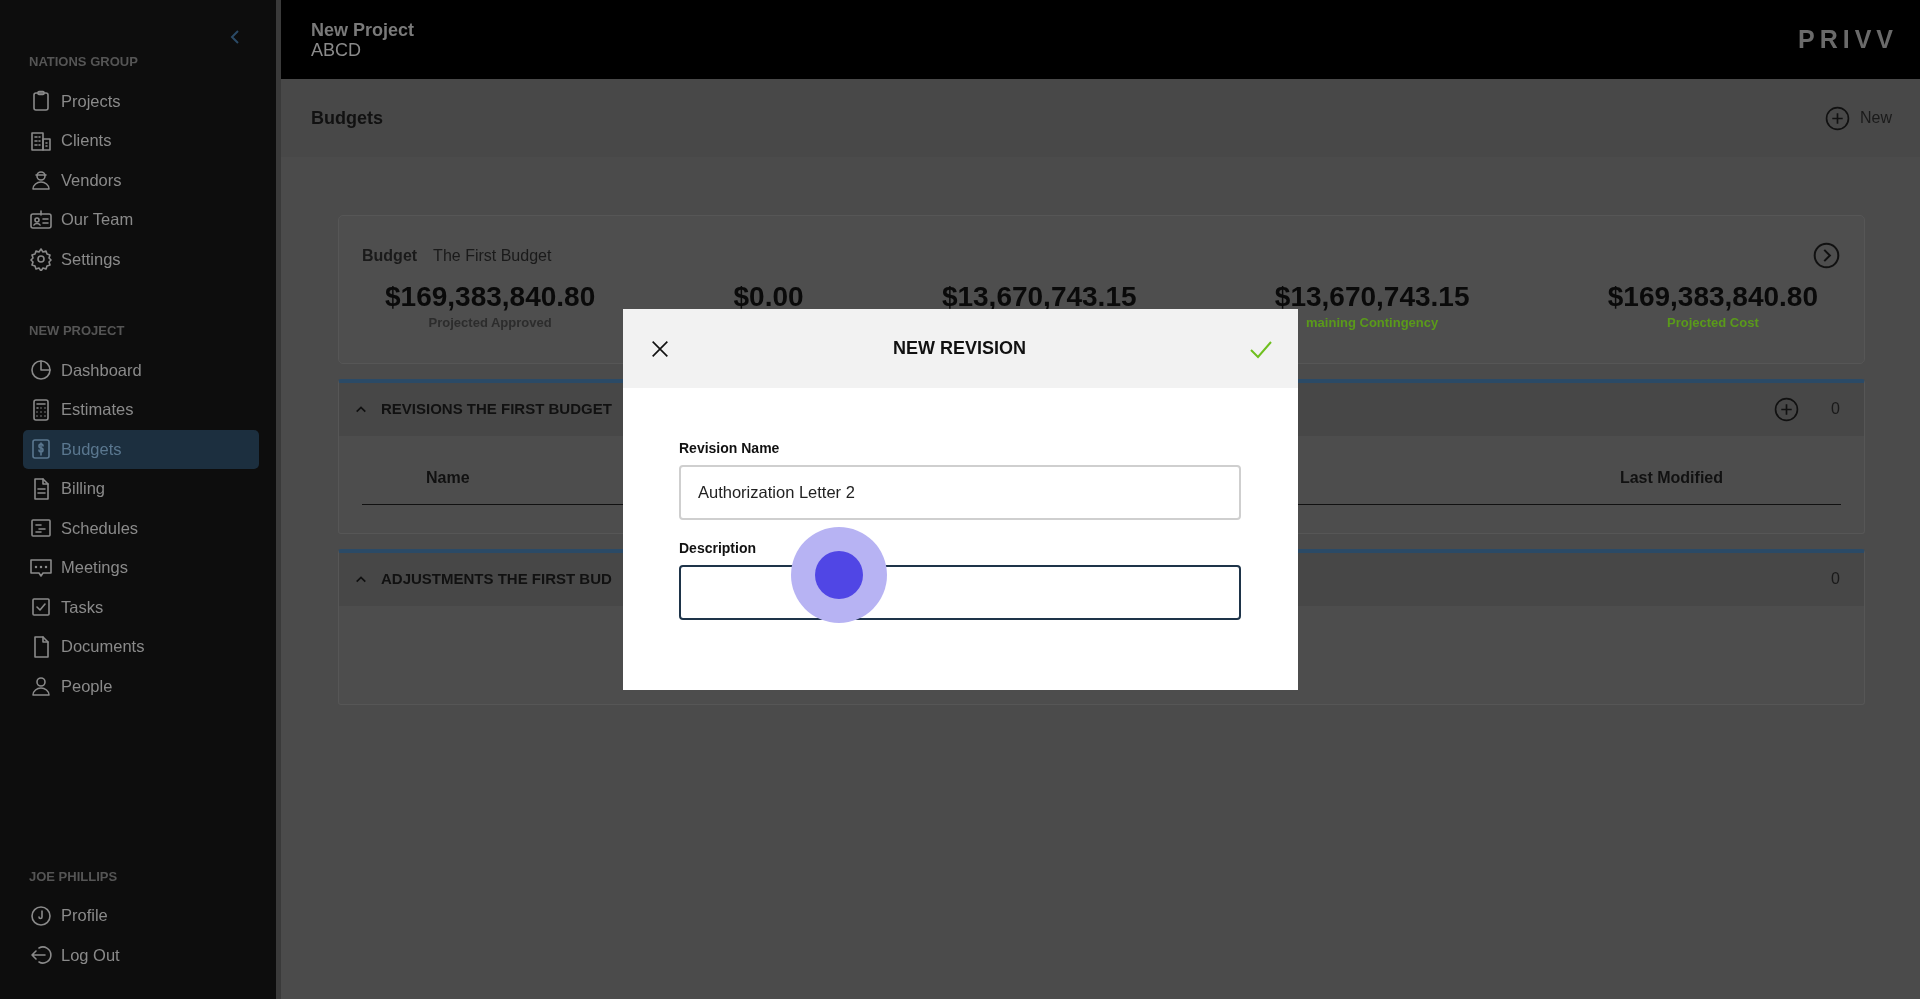 This screenshot has width=1920, height=999. What do you see at coordinates (1713, 323) in the screenshot?
I see `stat-label: Projected Cost` at bounding box center [1713, 323].